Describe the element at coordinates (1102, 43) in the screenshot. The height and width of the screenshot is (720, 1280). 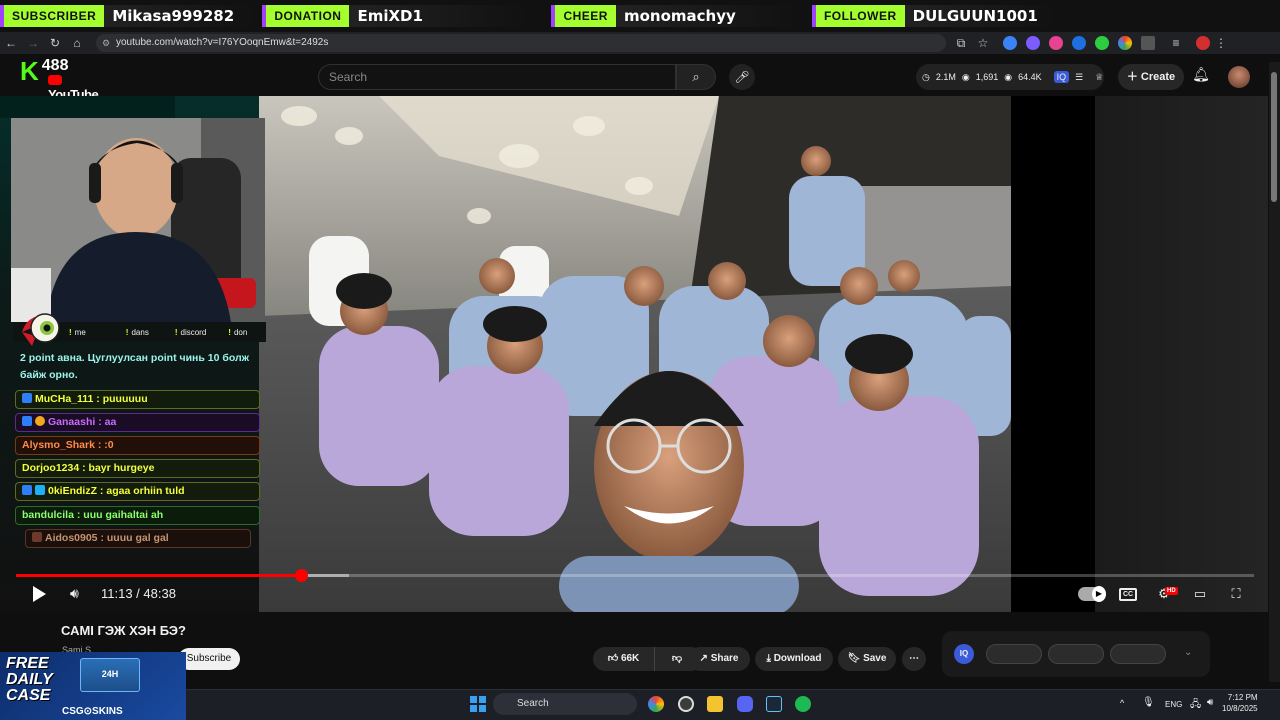
I see `download-extension-icon` at that location.